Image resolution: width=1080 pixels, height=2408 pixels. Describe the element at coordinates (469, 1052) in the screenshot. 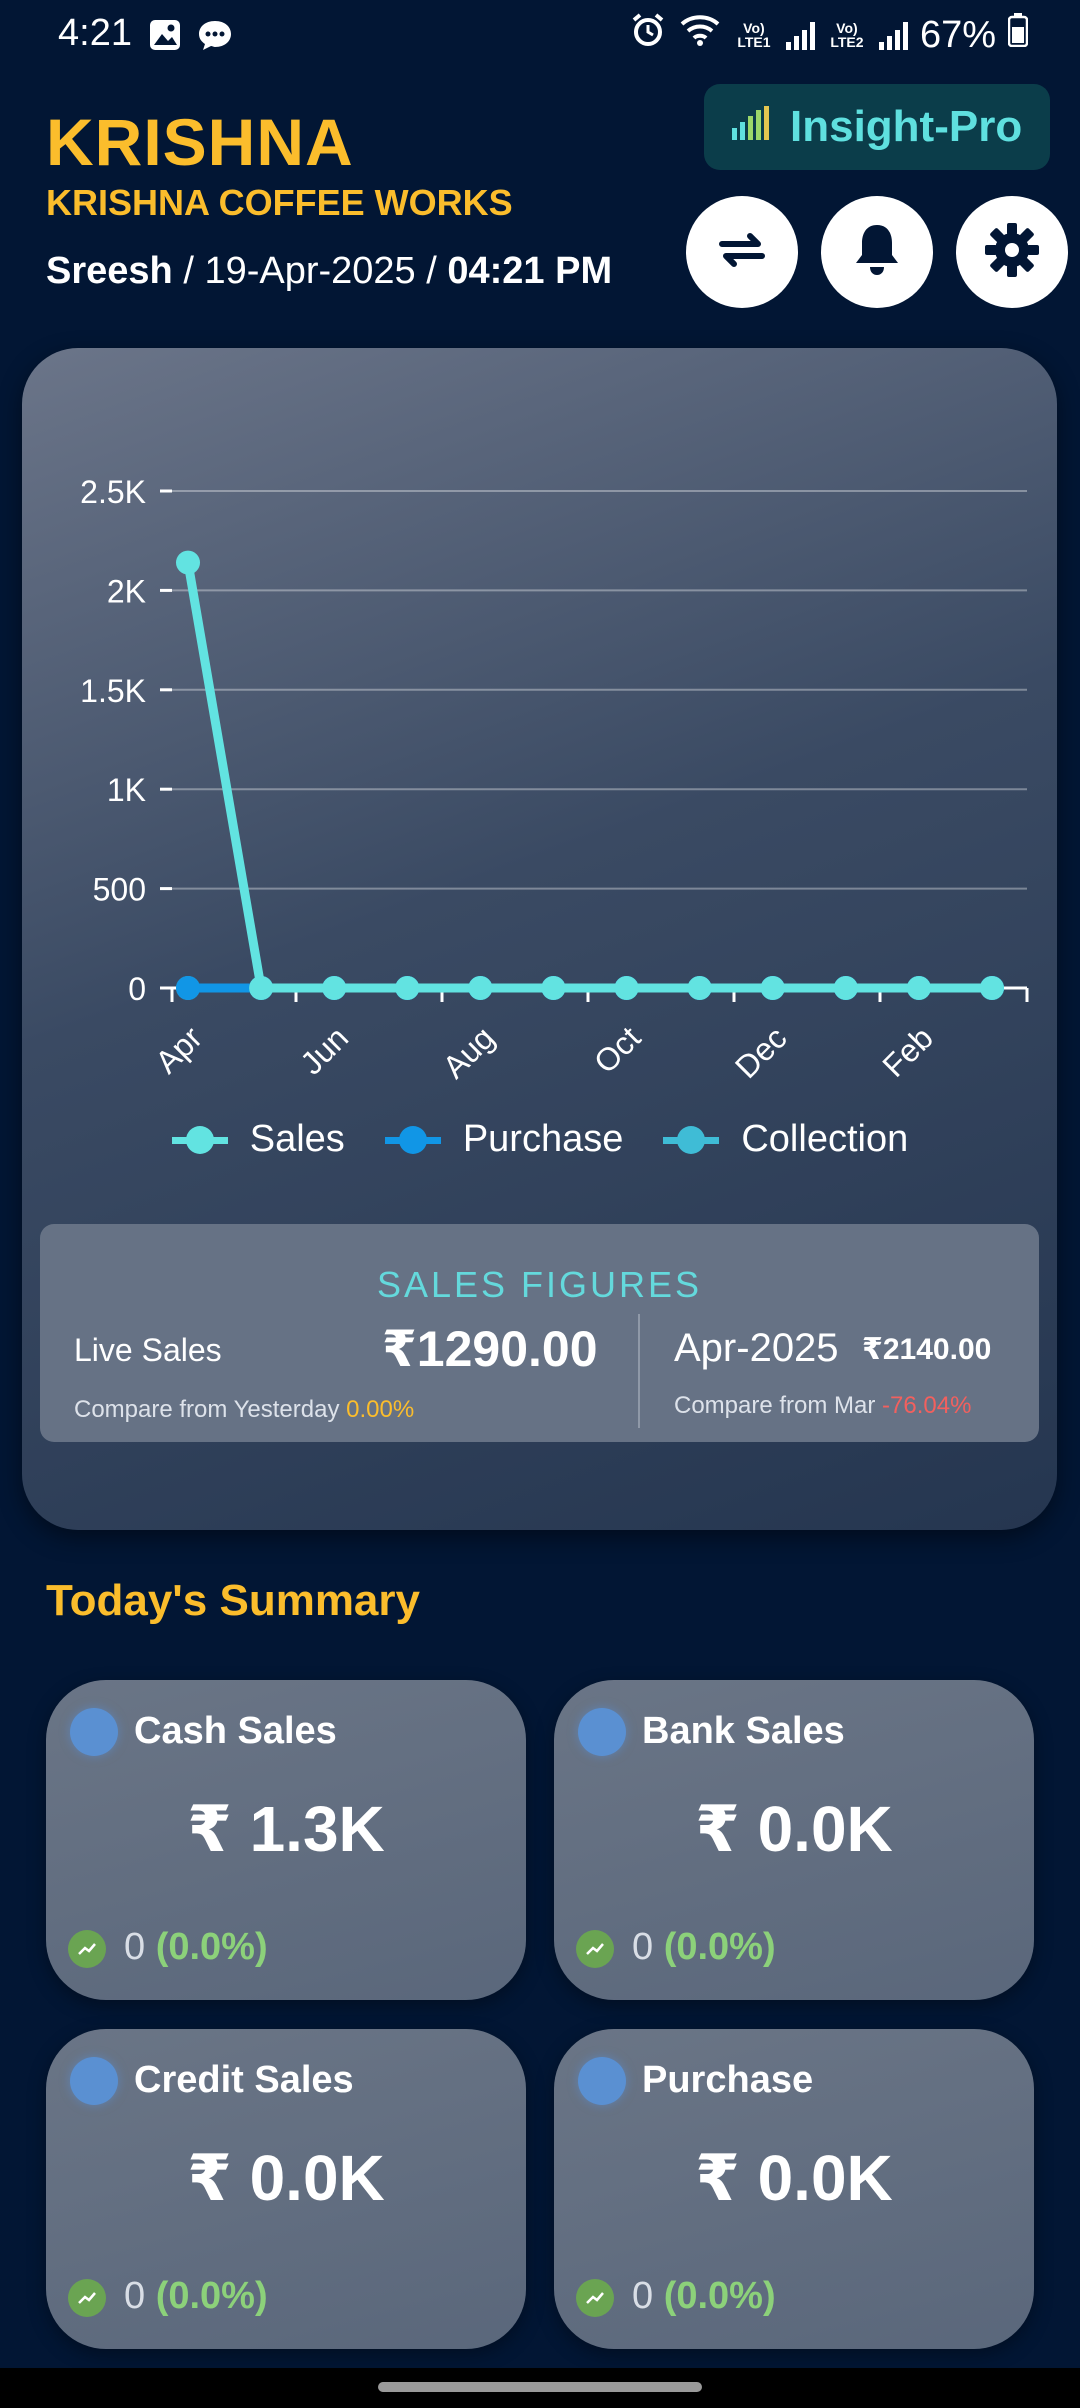

I see `x-tick-label: Aug` at that location.